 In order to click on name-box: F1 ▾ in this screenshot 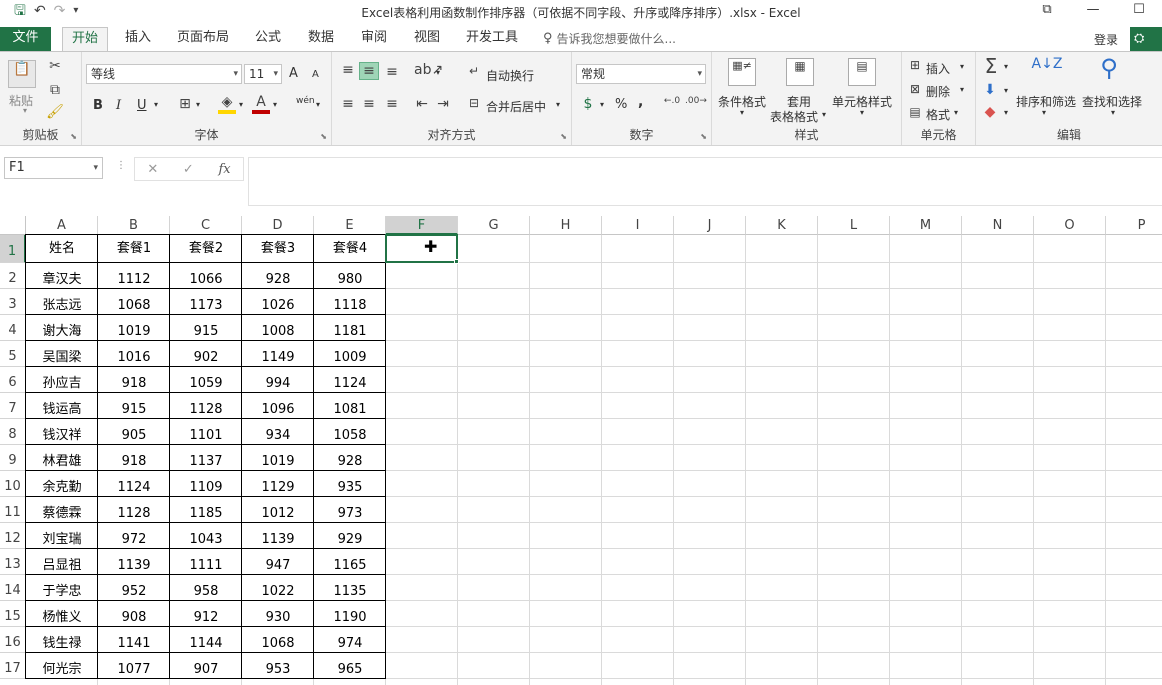, I will do `click(53, 168)`.